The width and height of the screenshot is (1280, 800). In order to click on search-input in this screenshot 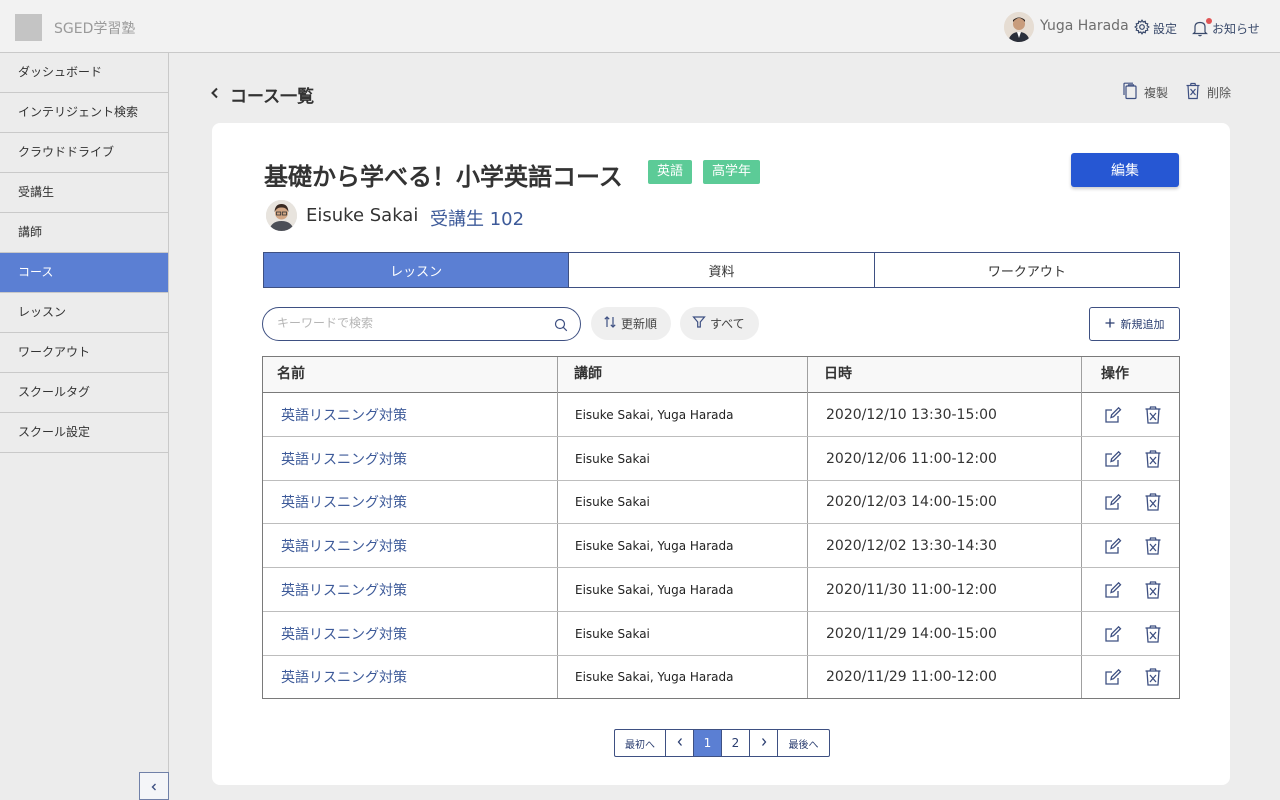, I will do `click(407, 323)`.